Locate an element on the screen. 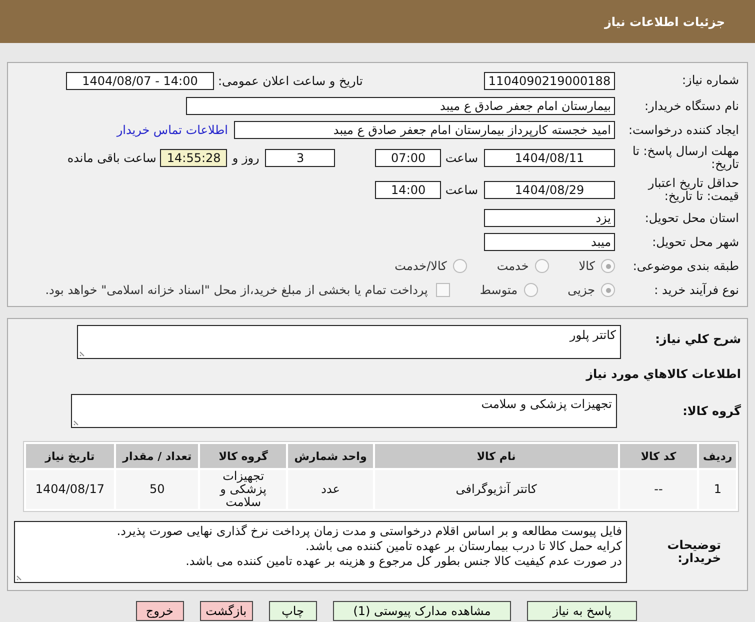  option-label: خدمت is located at coordinates (512, 266).